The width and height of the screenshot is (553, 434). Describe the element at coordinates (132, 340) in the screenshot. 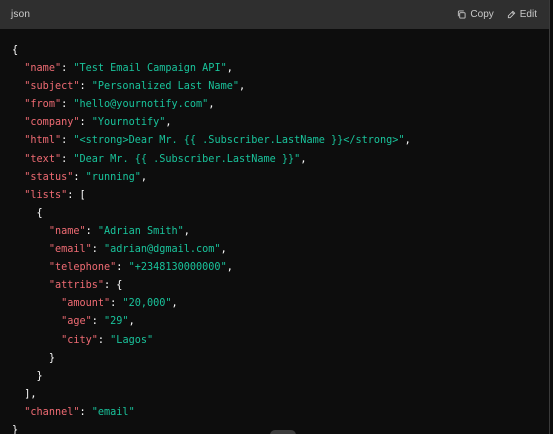

I see `code-string-value: "Lagos"` at that location.